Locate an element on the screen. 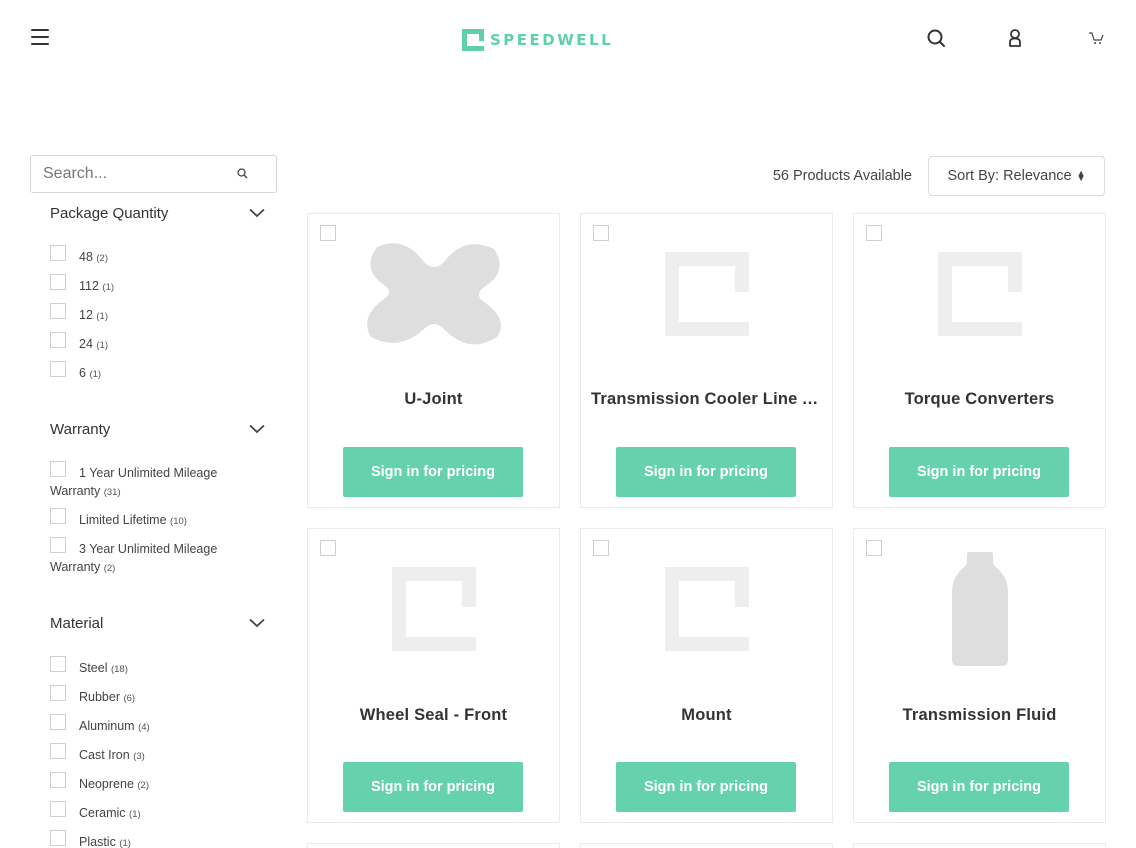 The height and width of the screenshot is (848, 1136). brand-logo: SPEEDWELL is located at coordinates (537, 40).